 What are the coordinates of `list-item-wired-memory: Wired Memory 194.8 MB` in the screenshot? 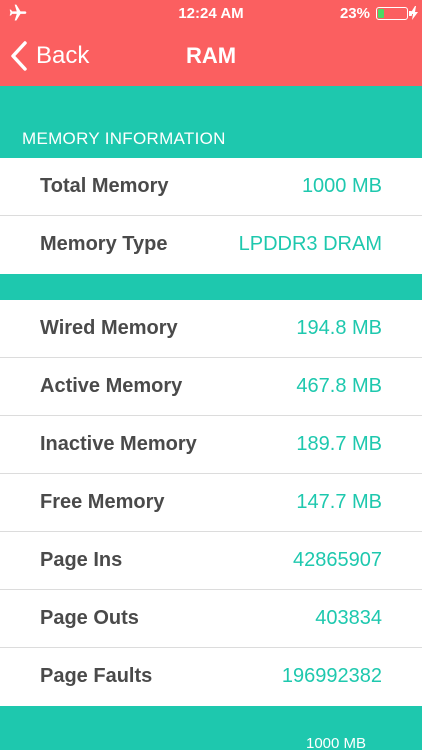 It's located at (211, 329).